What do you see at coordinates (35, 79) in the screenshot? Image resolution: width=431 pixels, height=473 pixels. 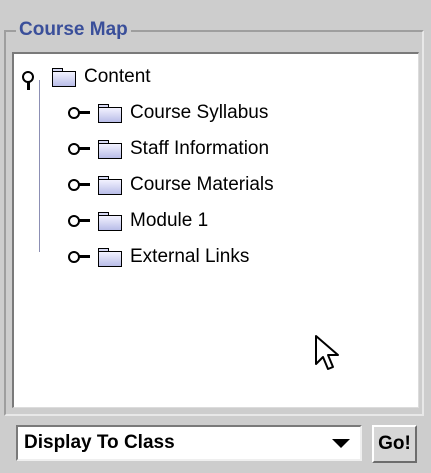 I see `collapse-toggle-icon` at bounding box center [35, 79].